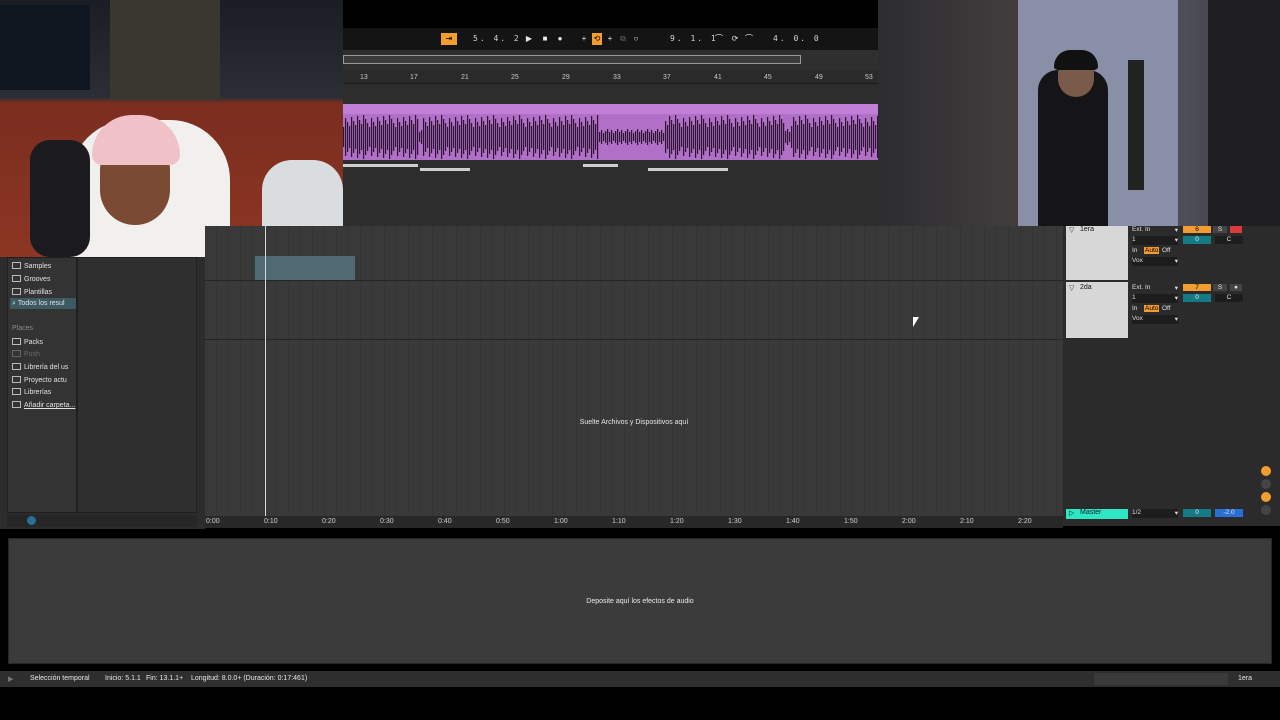  Describe the element at coordinates (515, 77) in the screenshot. I see `bar-number: 25` at that location.